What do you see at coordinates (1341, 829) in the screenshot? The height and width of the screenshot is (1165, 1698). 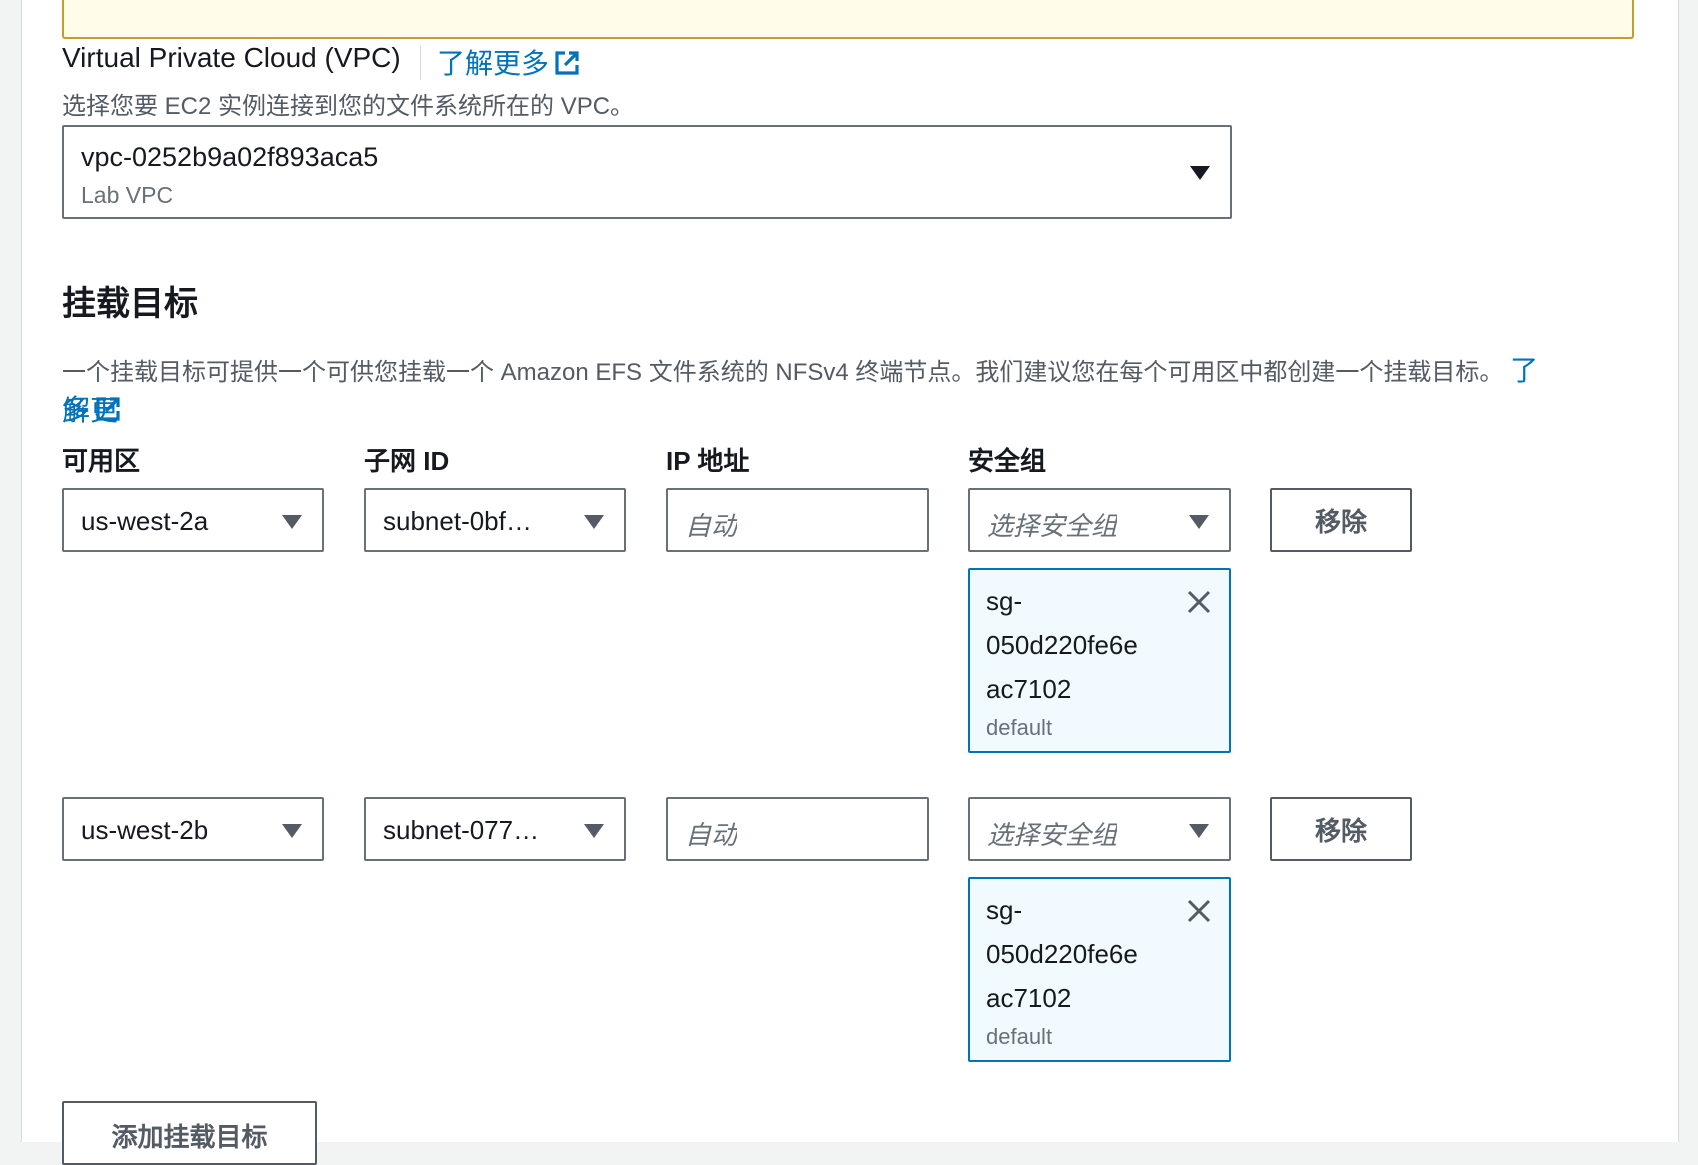 I see `remove-button-2: 移除` at bounding box center [1341, 829].